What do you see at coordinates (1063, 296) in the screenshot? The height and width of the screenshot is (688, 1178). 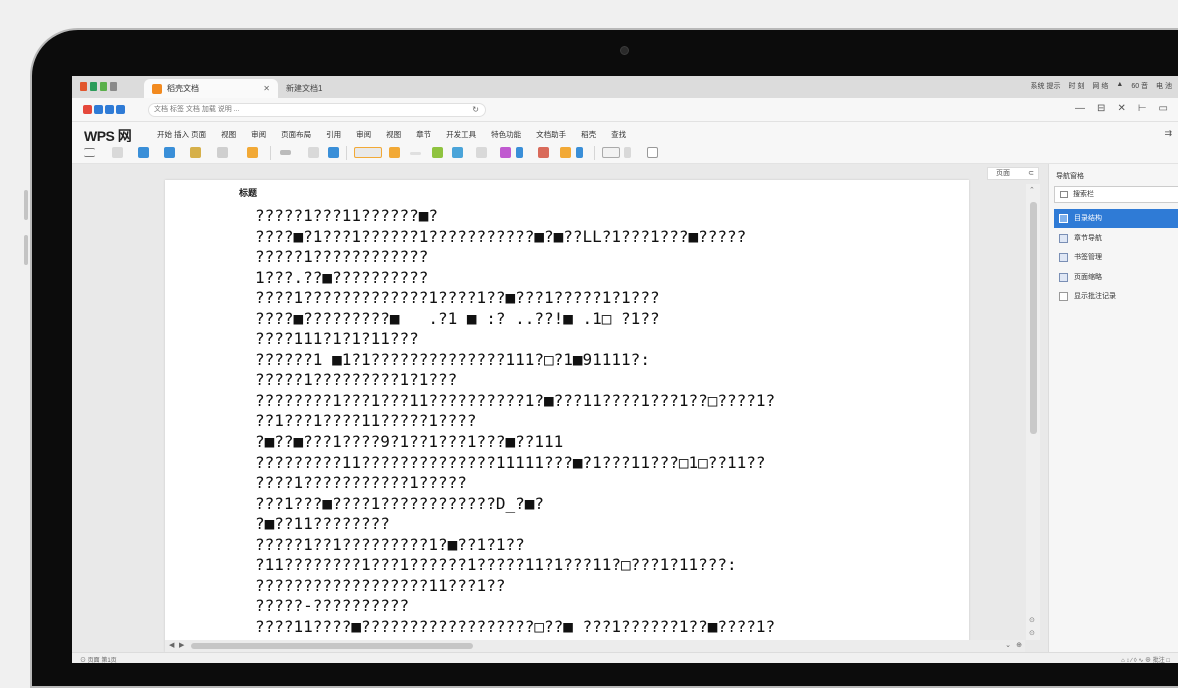 I see `checkbox-icon` at bounding box center [1063, 296].